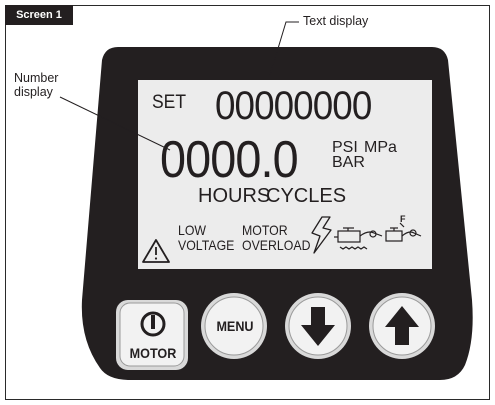 The image size is (495, 405). Describe the element at coordinates (402, 326) in the screenshot. I see `up-button` at that location.